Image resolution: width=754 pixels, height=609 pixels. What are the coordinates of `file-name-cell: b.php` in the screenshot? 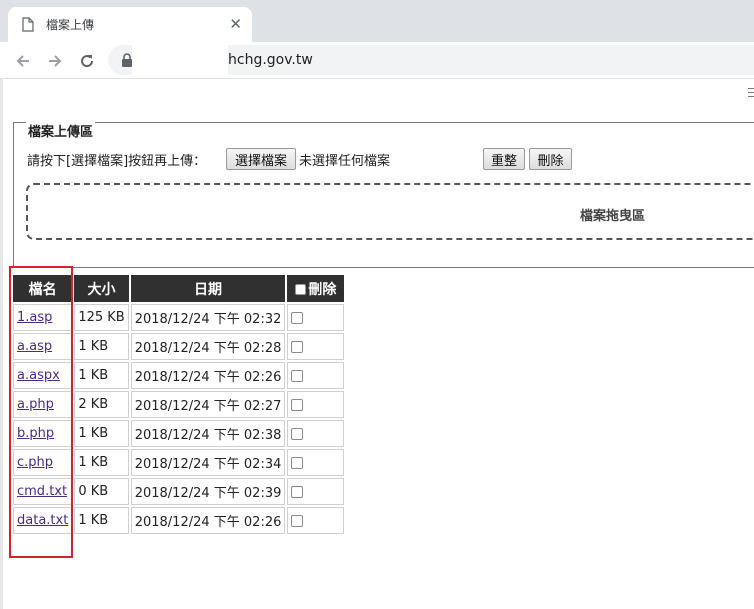 It's located at (43, 433).